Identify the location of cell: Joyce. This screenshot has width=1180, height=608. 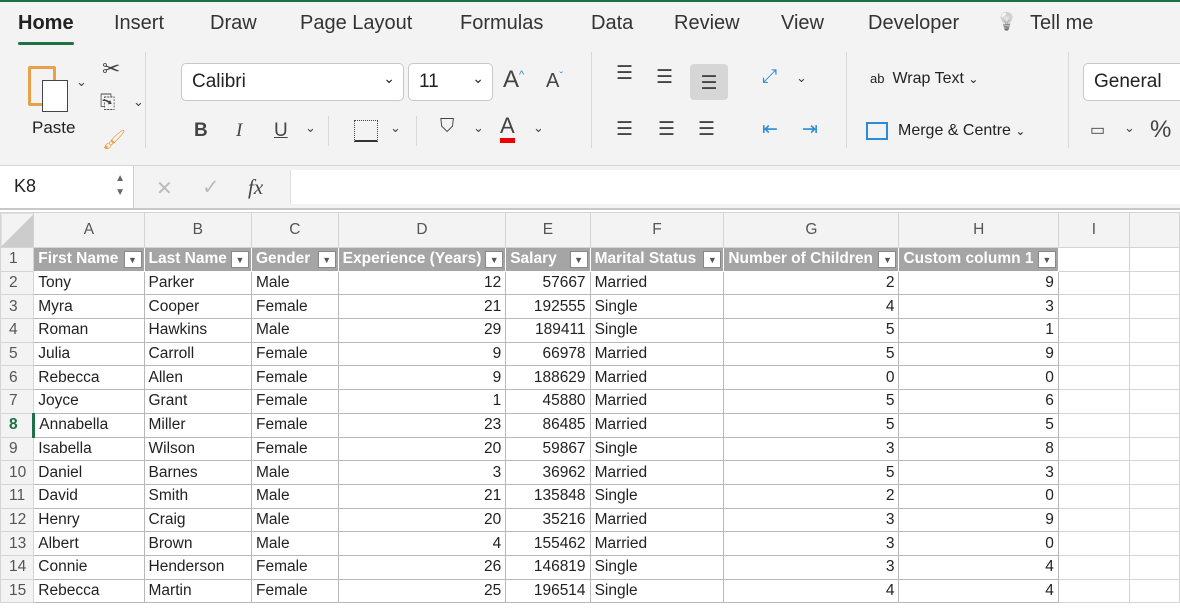
(89, 401).